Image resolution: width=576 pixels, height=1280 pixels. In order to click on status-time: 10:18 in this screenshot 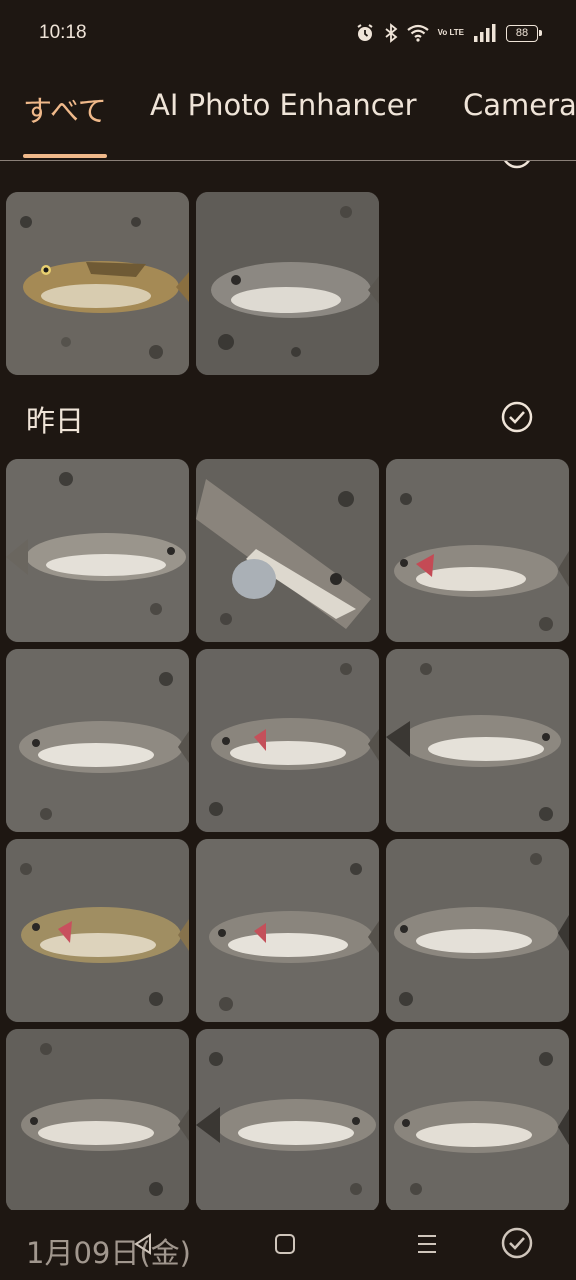, I will do `click(63, 32)`.